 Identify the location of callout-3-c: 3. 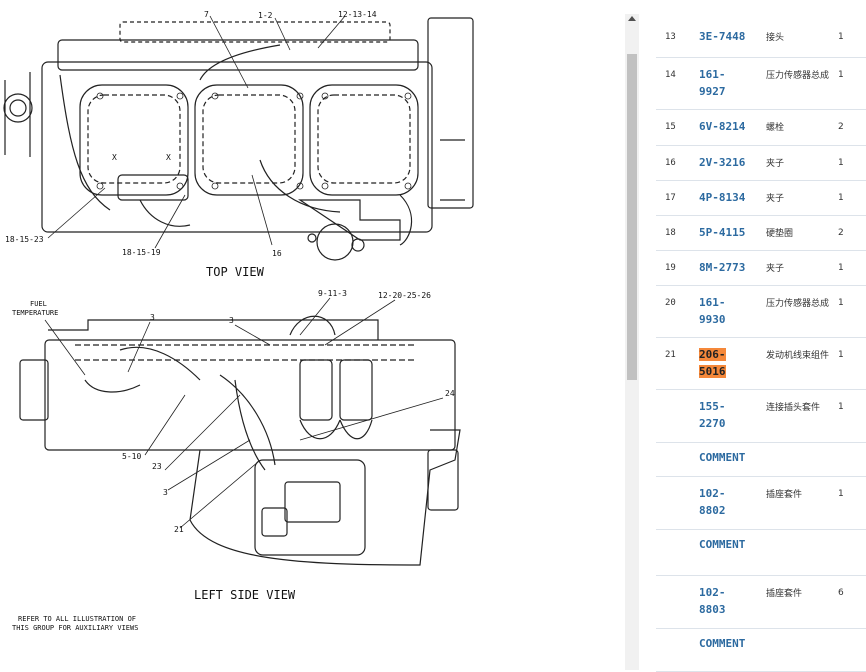
(165, 492).